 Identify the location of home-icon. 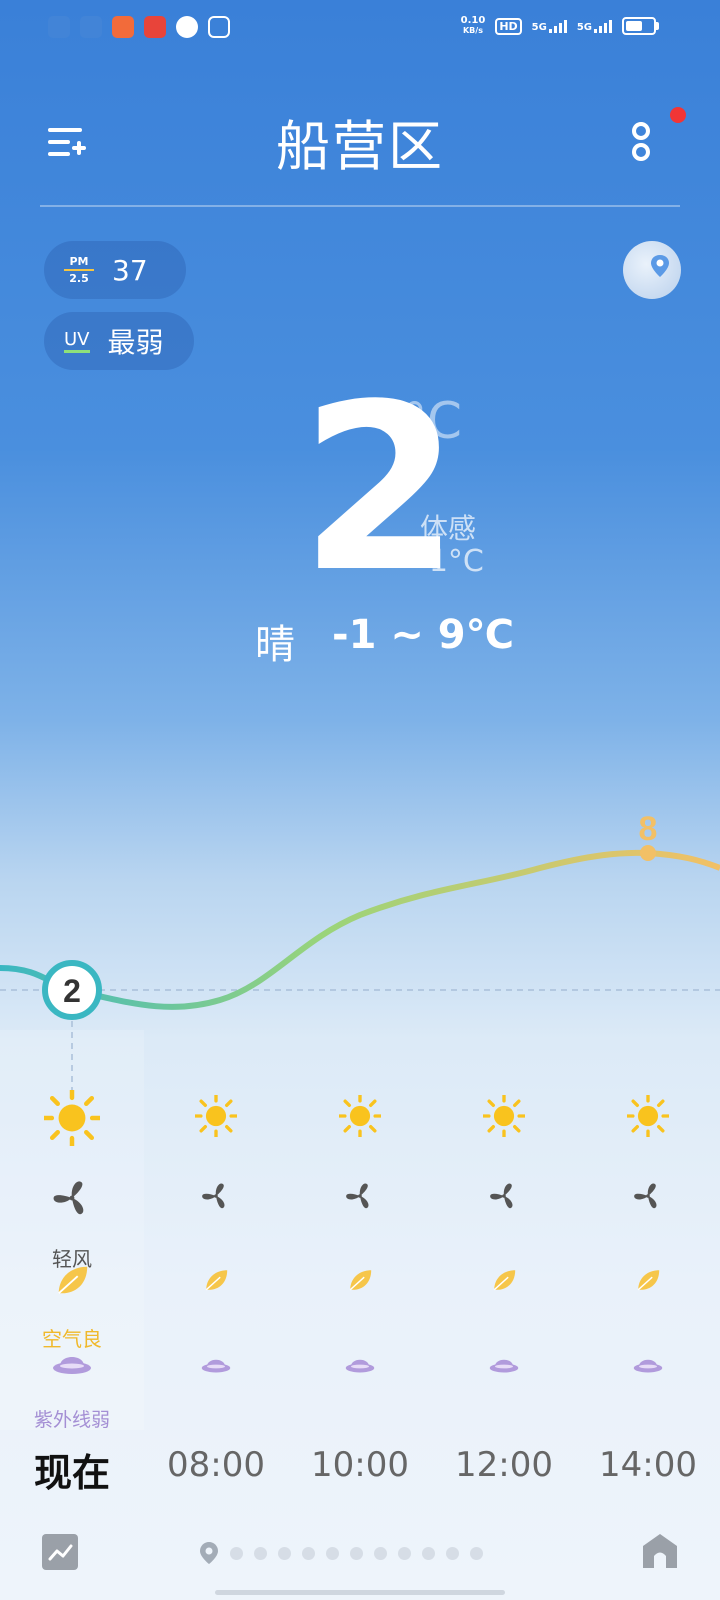
(660, 1551).